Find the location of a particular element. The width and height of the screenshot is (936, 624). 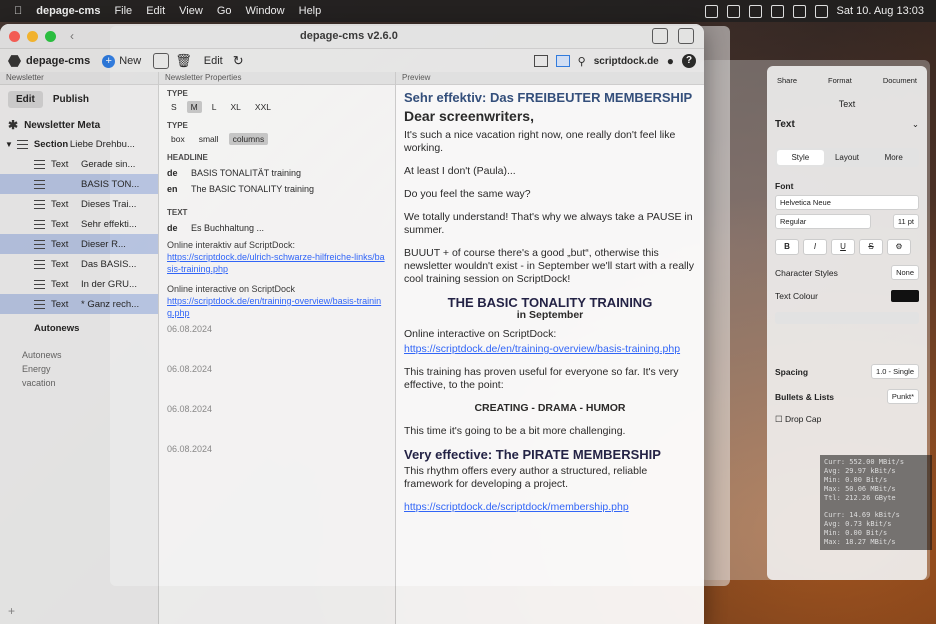

folder-item: vacation is located at coordinates (90, 383).